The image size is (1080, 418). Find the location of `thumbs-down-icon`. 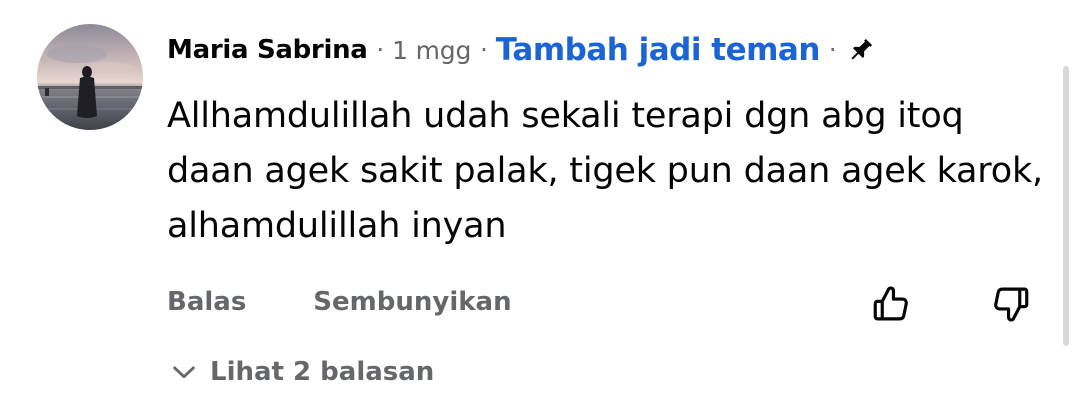

thumbs-down-icon is located at coordinates (1011, 304).